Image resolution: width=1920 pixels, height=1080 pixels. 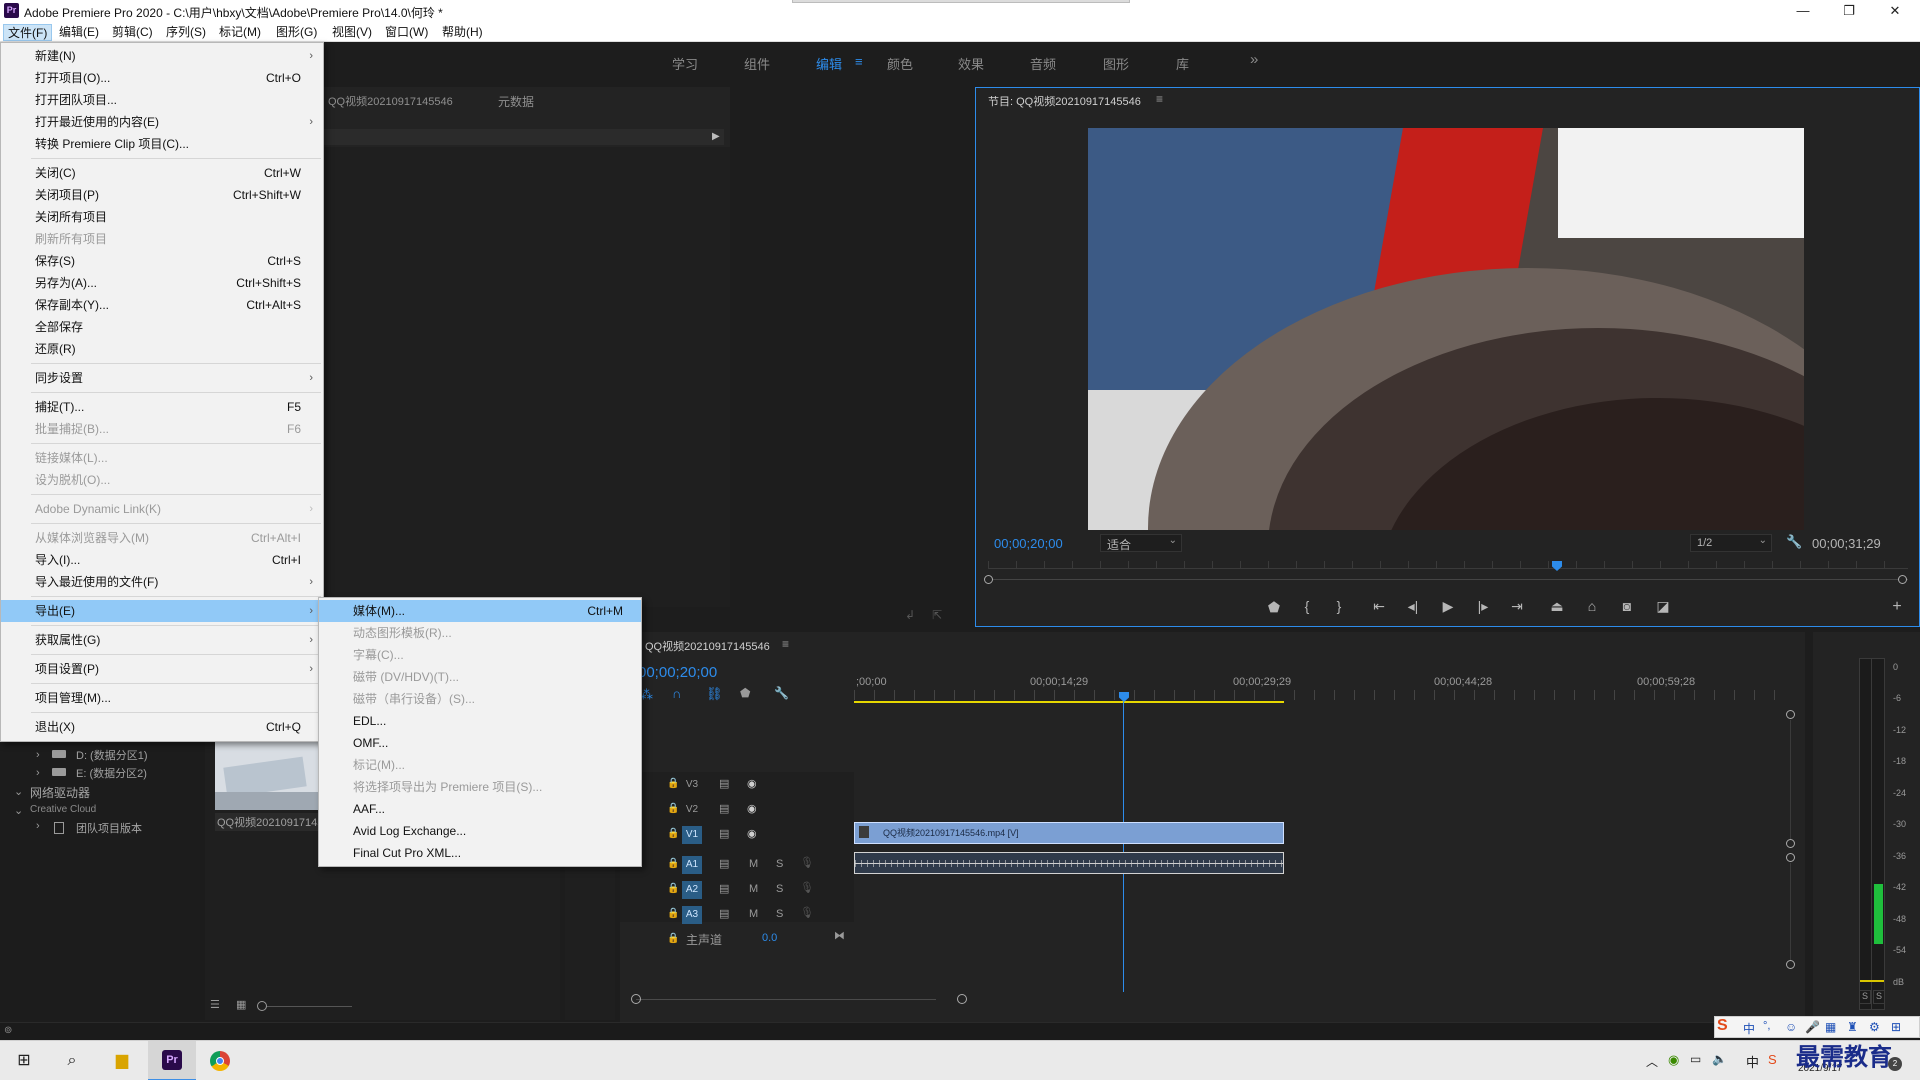 What do you see at coordinates (186, 32) in the screenshot?
I see `menu-sequence: 序列(S)` at bounding box center [186, 32].